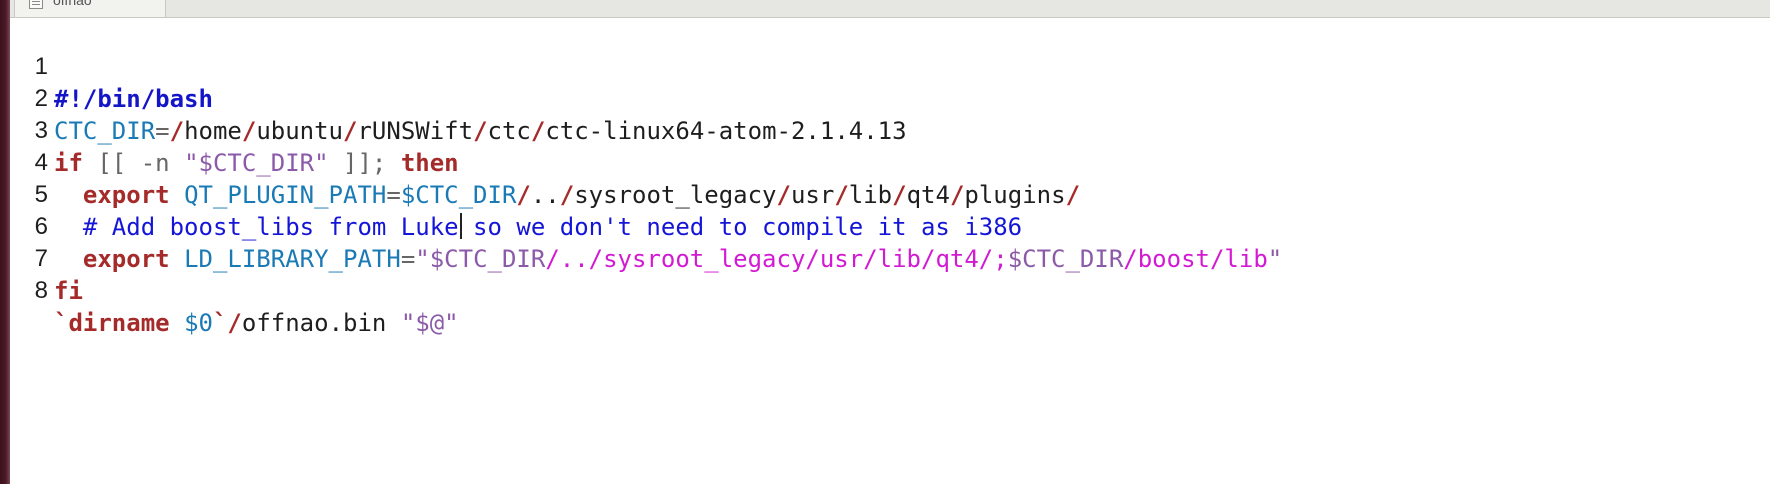 The image size is (1770, 484). What do you see at coordinates (41, 290) in the screenshot?
I see `line-number: 8` at bounding box center [41, 290].